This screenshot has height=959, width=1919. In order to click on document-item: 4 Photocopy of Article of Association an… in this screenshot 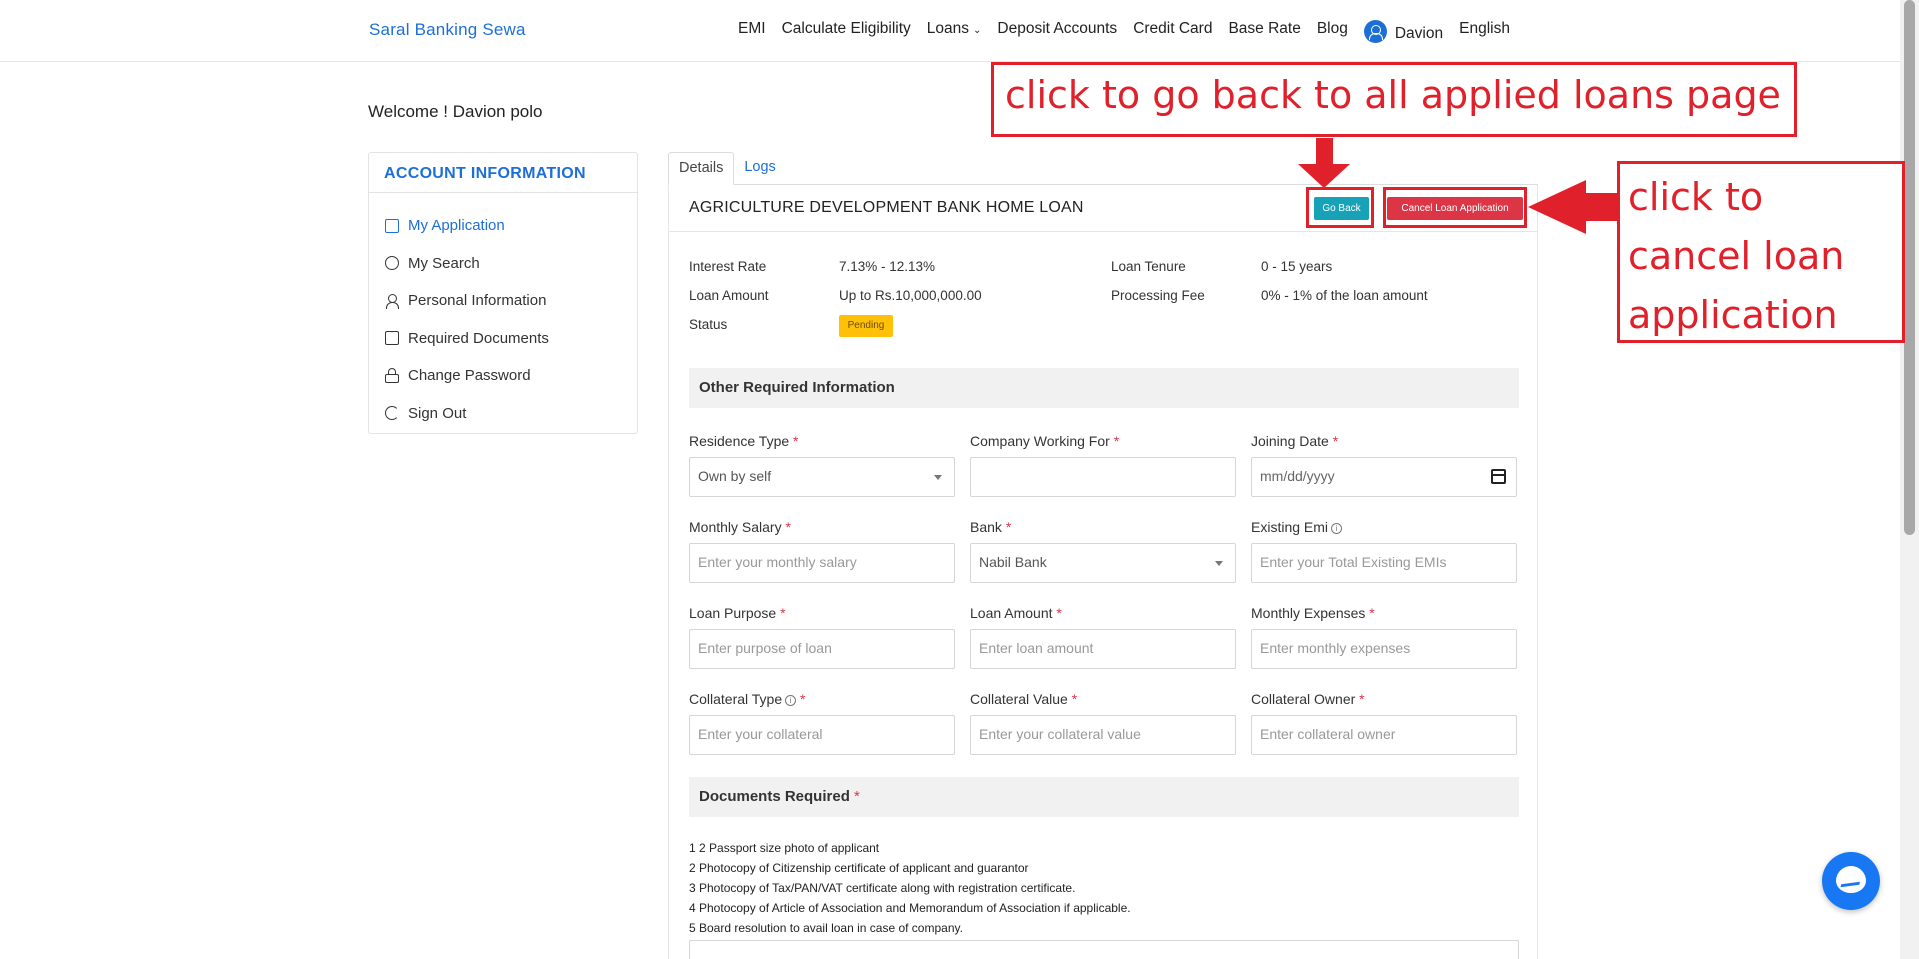, I will do `click(910, 908)`.